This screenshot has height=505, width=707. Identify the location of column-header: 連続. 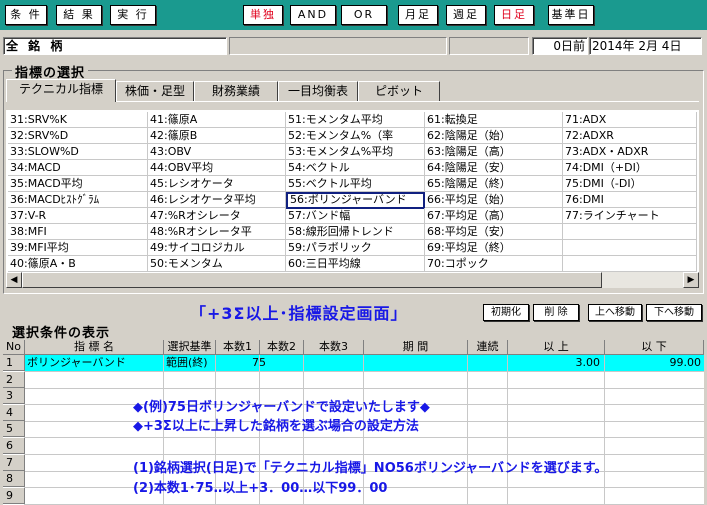
(488, 347).